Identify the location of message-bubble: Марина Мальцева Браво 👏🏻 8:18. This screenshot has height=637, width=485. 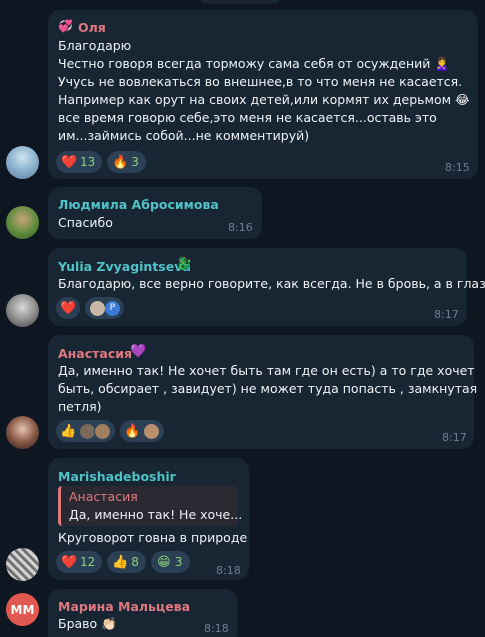
(142, 613).